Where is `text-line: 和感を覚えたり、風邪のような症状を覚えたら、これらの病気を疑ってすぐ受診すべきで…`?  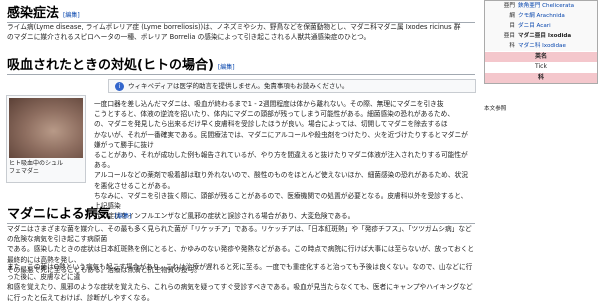 text-line: 和感を覚えたり、風邪のような症状を覚えたら、これらの病気を疑ってすぐ受診すべきで… is located at coordinates (240, 292).